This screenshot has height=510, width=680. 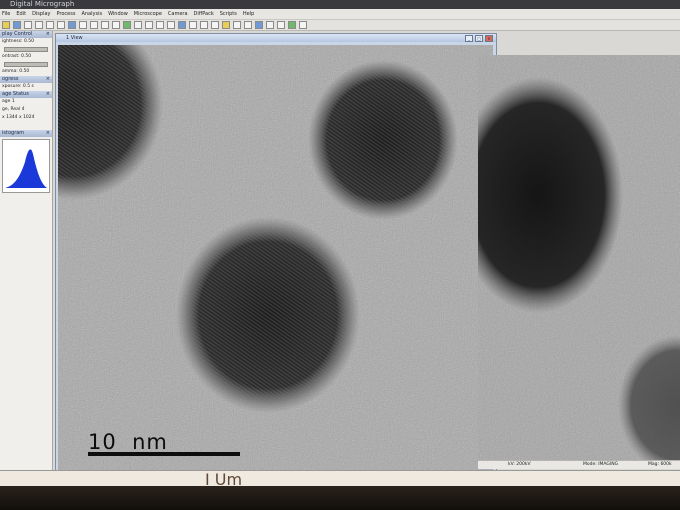 I want to click on progress-header: ogress ×, so click(x=26, y=79).